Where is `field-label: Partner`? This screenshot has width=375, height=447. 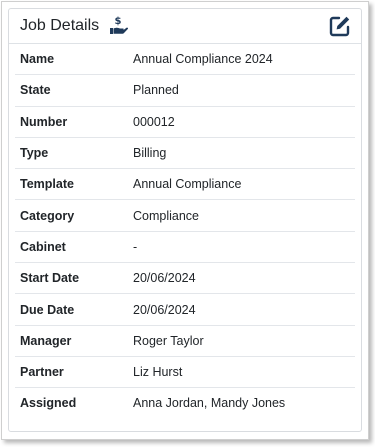
field-label: Partner is located at coordinates (42, 372).